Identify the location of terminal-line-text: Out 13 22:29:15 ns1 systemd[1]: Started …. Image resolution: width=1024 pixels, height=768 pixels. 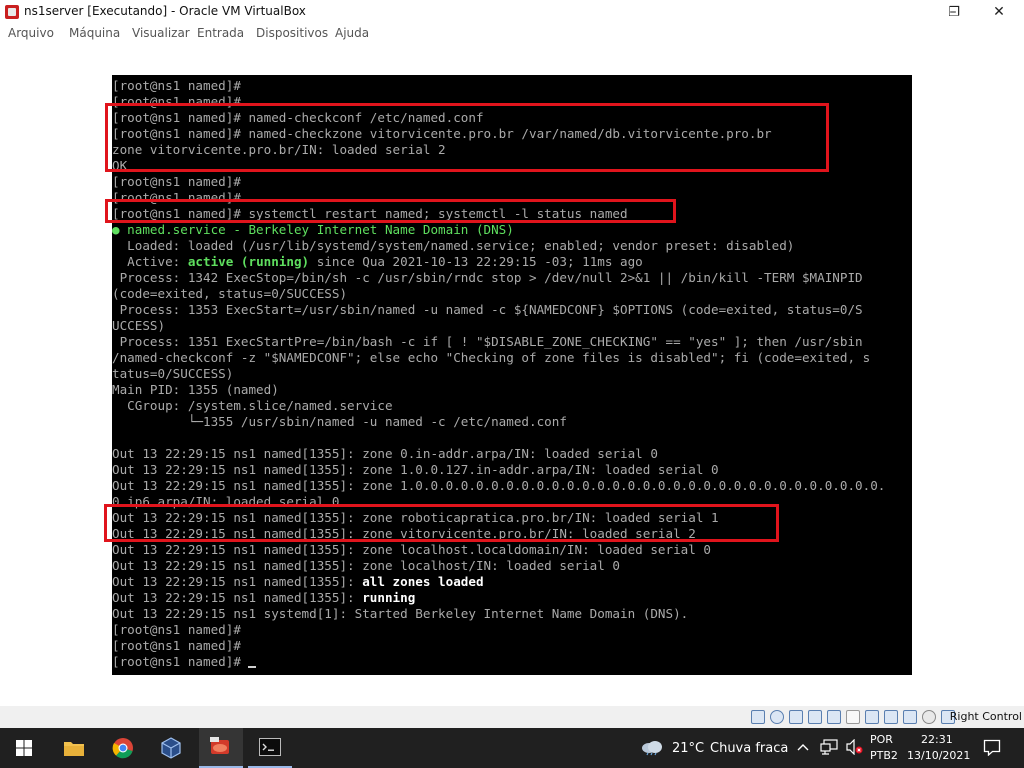
(400, 613).